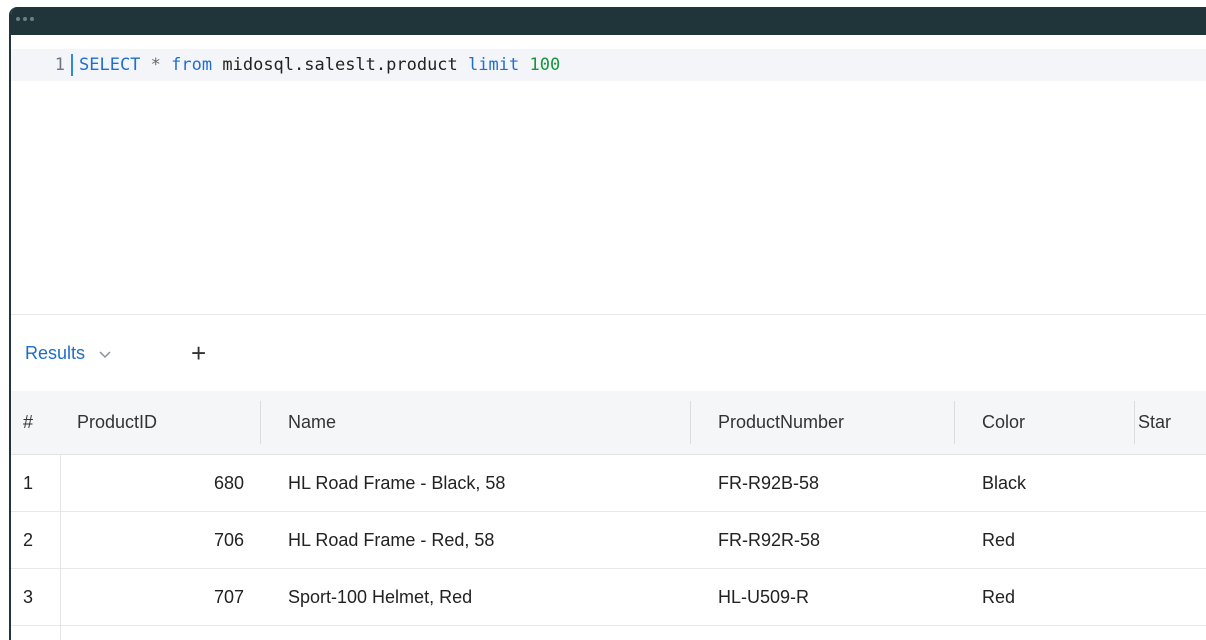  I want to click on row-index: 1, so click(36, 483).